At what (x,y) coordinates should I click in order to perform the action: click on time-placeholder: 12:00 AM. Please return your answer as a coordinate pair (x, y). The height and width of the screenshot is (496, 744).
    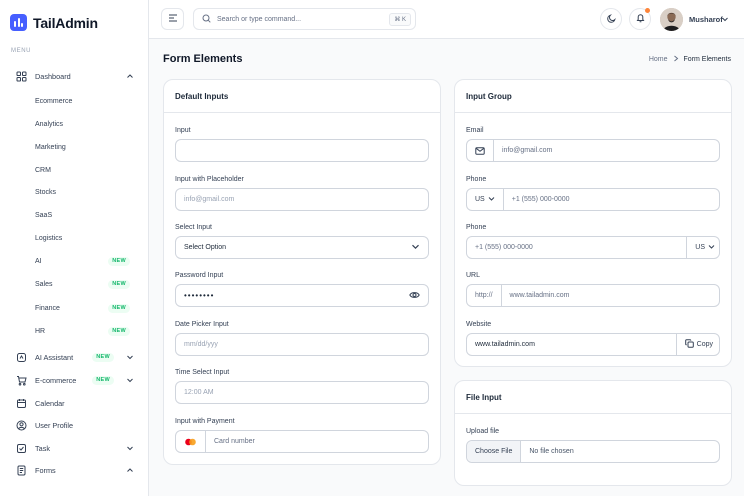
    Looking at the image, I should click on (199, 392).